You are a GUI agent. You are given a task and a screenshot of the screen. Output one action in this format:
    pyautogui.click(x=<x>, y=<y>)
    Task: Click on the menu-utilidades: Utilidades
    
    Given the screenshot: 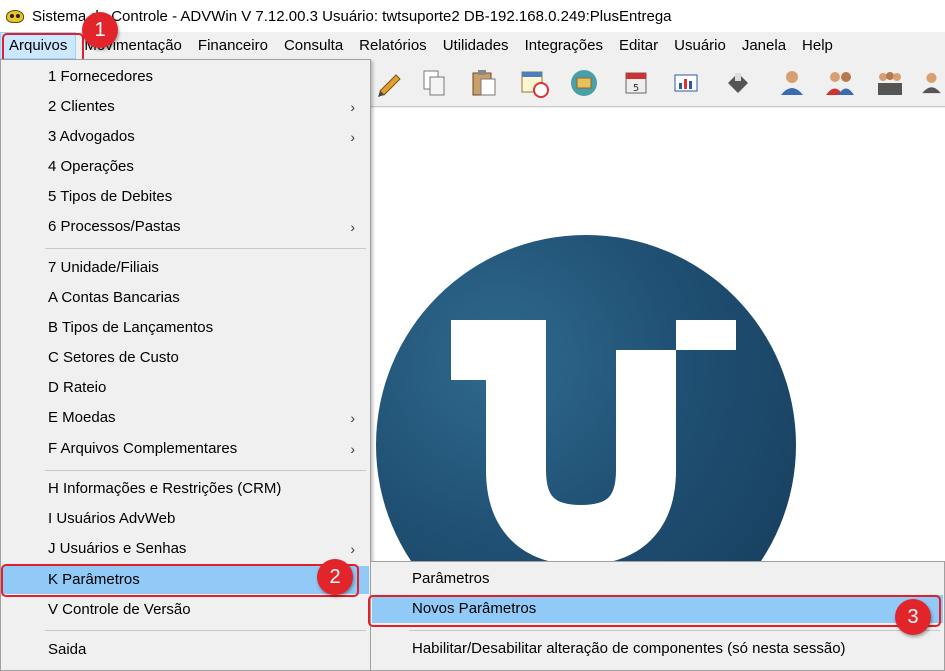 What is the action you would take?
    pyautogui.click(x=476, y=45)
    